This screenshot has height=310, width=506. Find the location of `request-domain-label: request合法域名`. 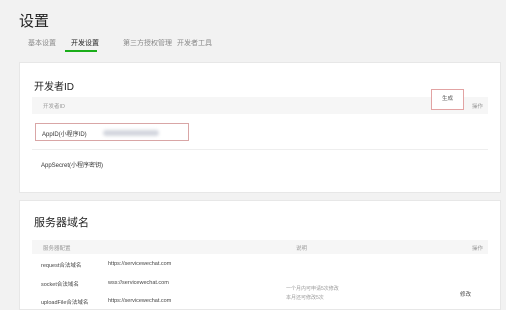

request-domain-label: request合法域名 is located at coordinates (61, 266).